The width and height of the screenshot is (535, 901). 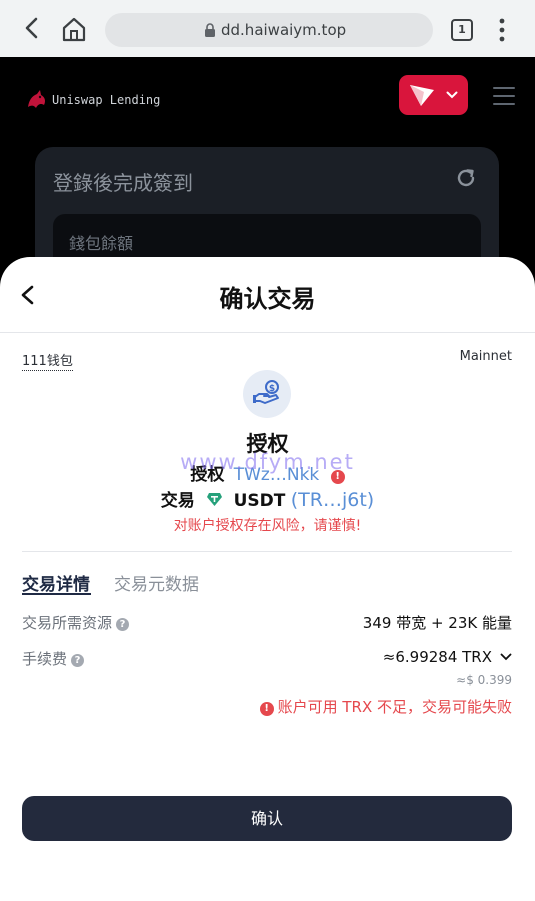 What do you see at coordinates (267, 394) in the screenshot?
I see `approve-action-icon: $` at bounding box center [267, 394].